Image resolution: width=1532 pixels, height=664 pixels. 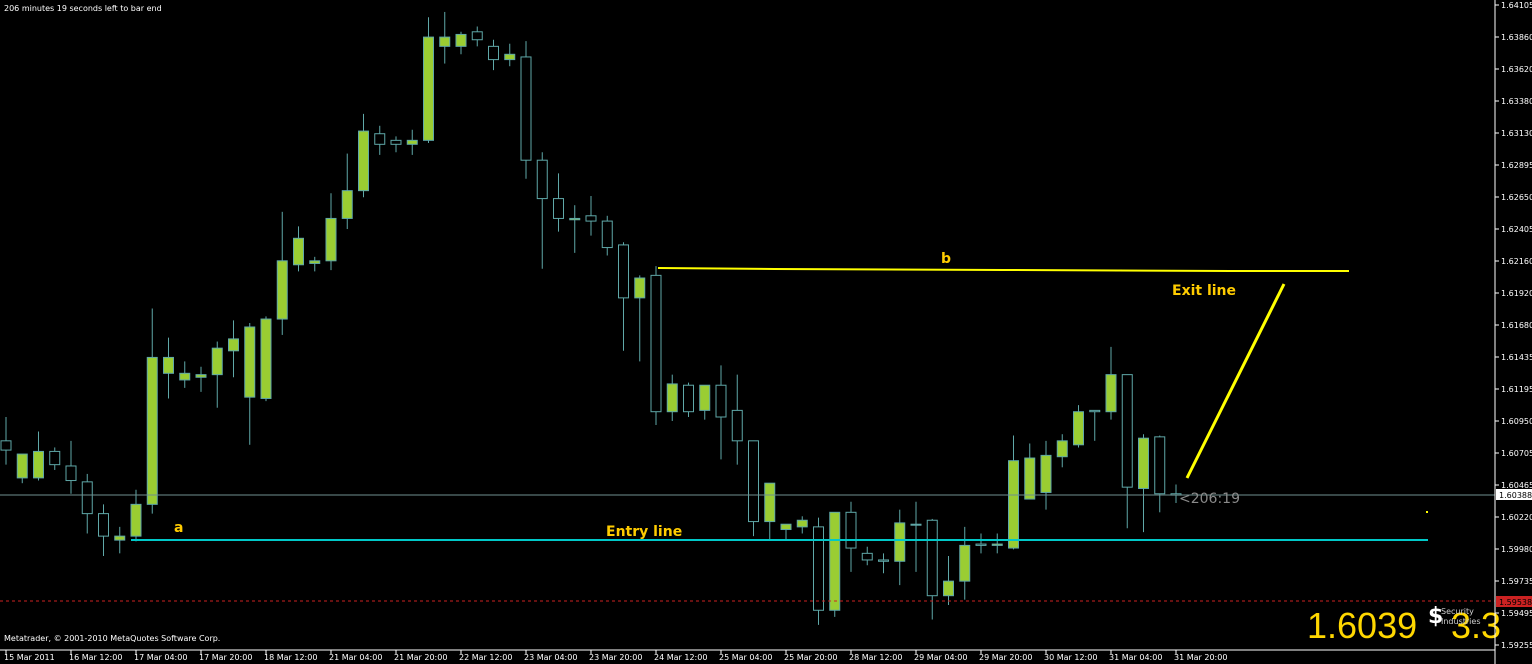 What do you see at coordinates (1516, 325) in the screenshot?
I see `price-tick-label: 1.61680` at bounding box center [1516, 325].